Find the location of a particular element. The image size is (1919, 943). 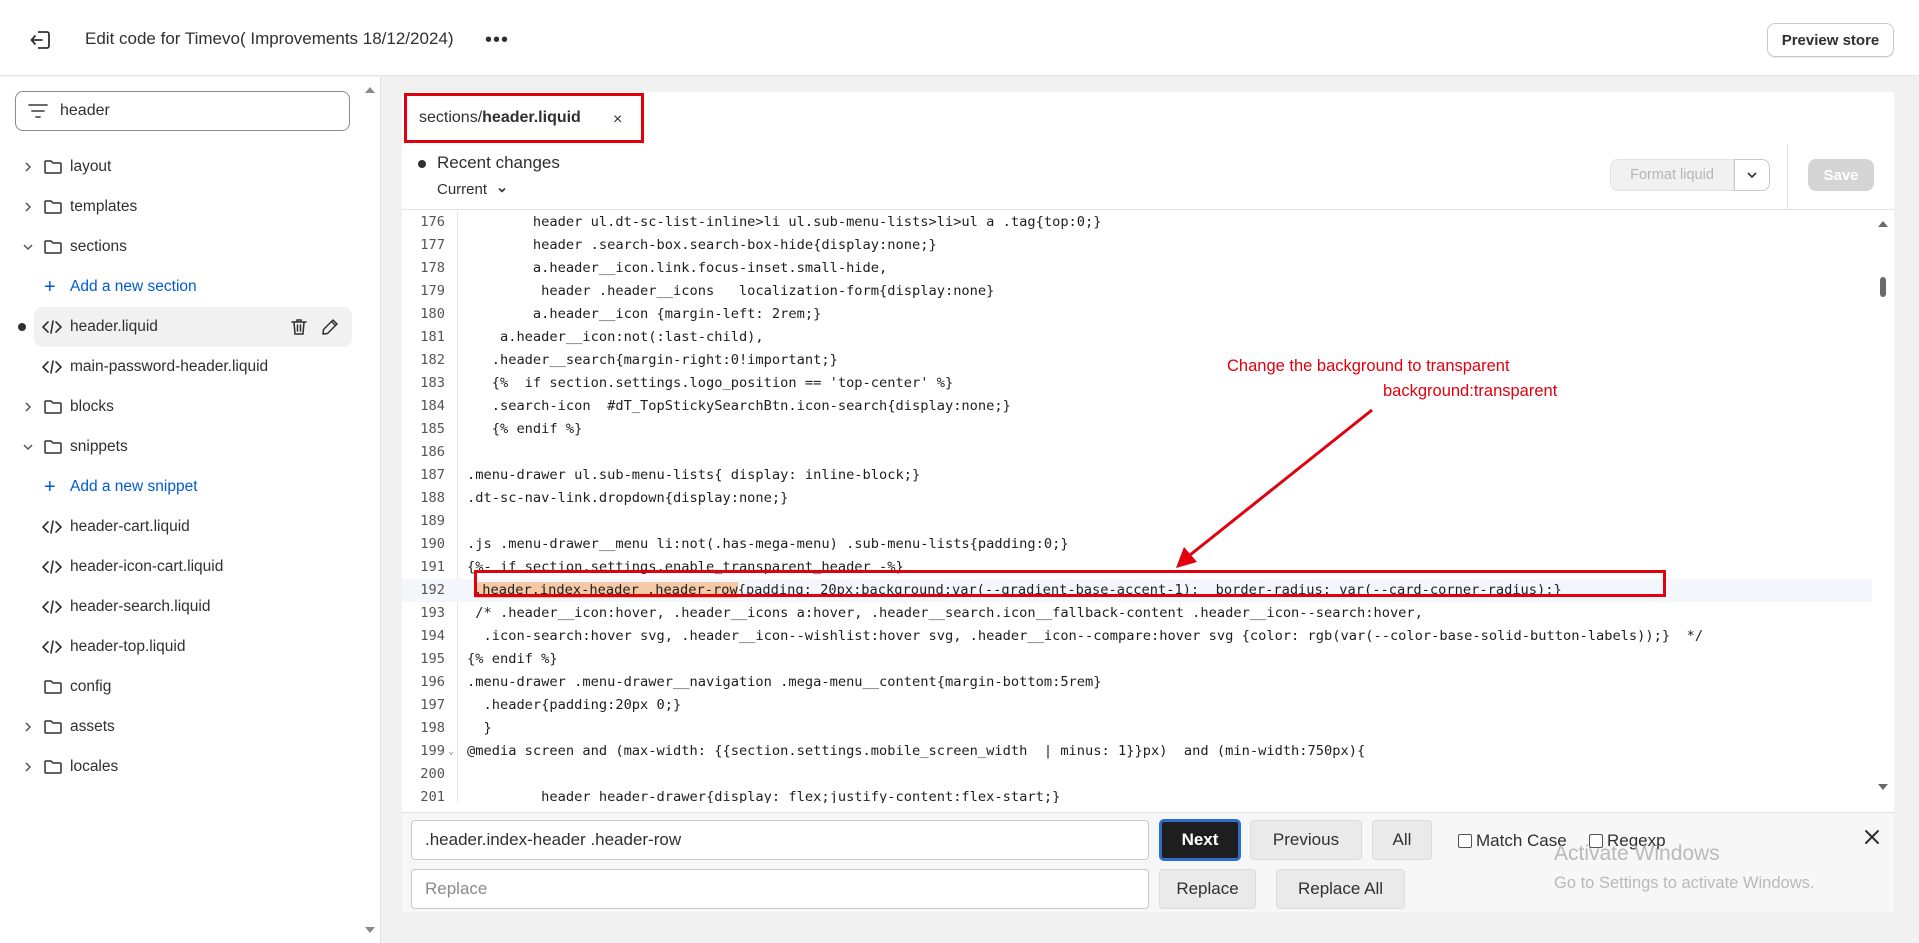

code-line: 197 .header{padding:20px 0;} is located at coordinates (1137, 705).